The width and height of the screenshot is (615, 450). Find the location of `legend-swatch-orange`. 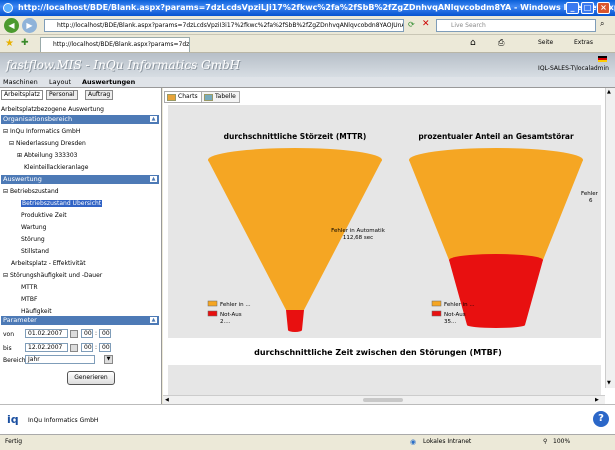

legend-swatch-orange is located at coordinates (436, 303).